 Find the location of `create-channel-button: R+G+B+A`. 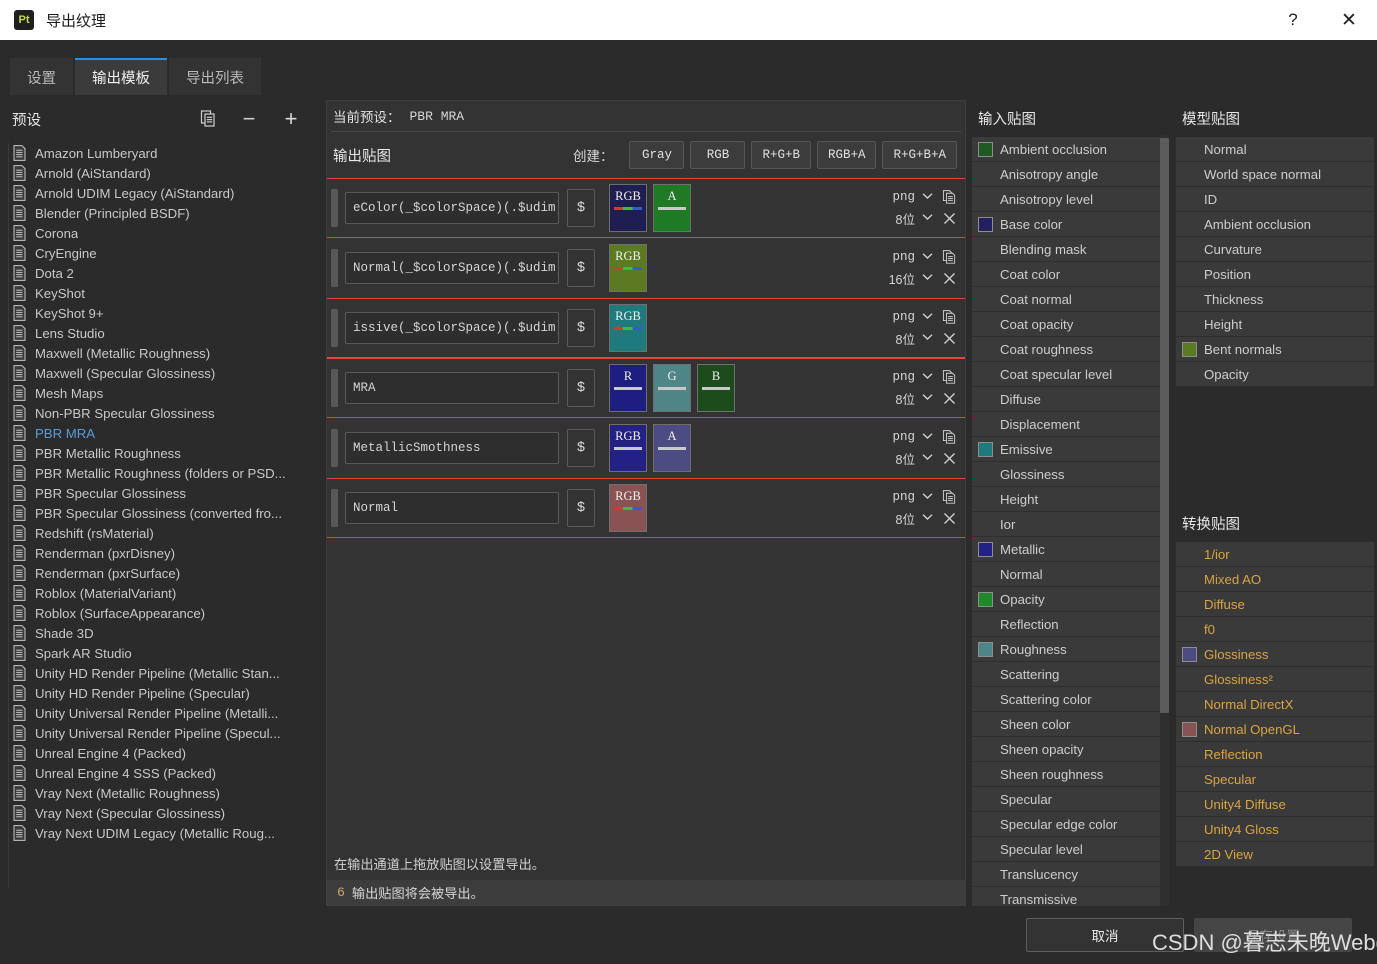

create-channel-button: R+G+B+A is located at coordinates (919, 155).